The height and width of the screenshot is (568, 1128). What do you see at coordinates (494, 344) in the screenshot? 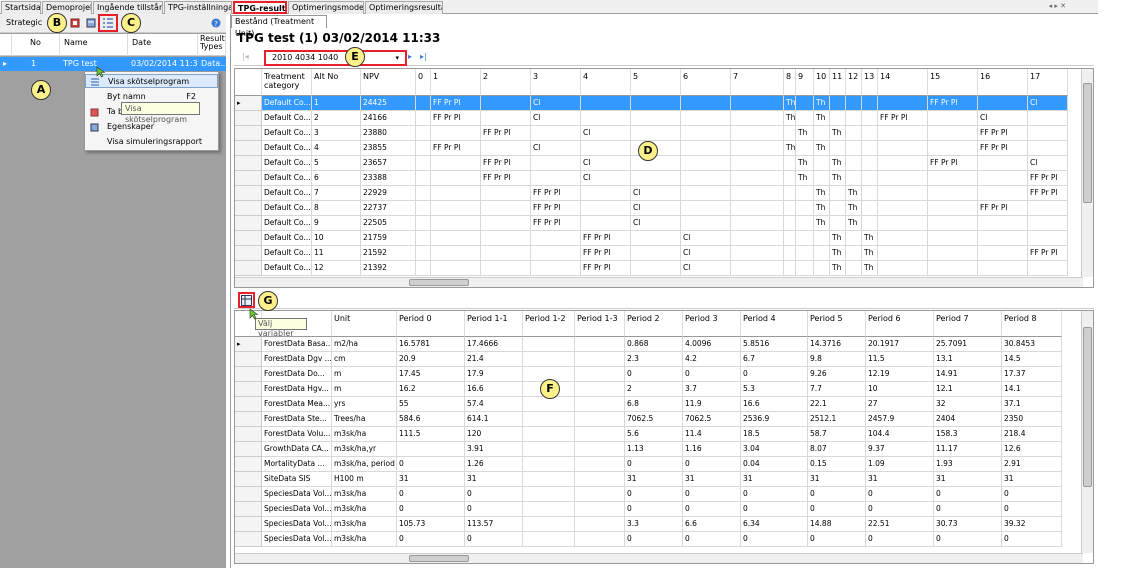
I see `variable-cell: 17.4666` at bounding box center [494, 344].